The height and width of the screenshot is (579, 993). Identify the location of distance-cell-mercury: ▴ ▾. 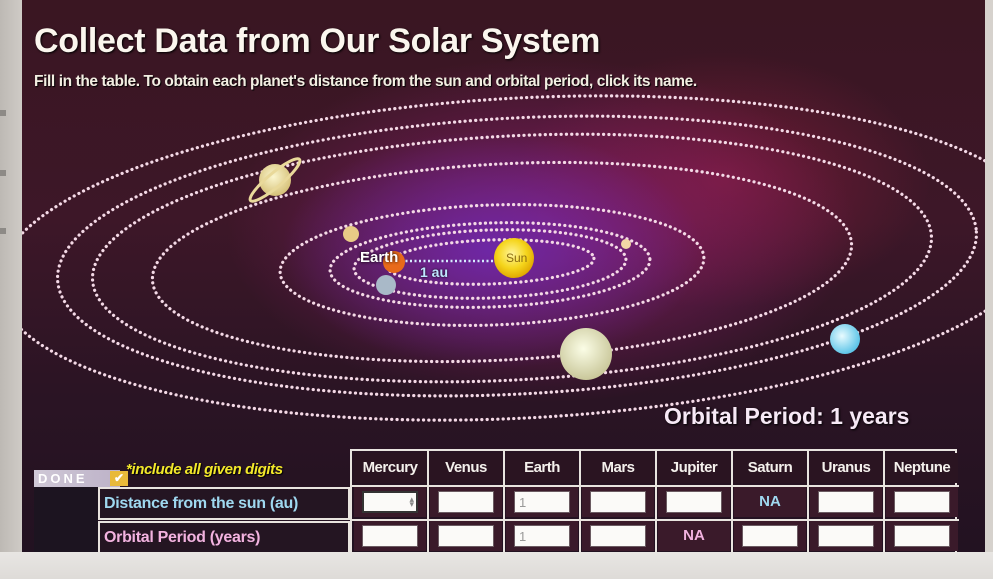
(390, 502).